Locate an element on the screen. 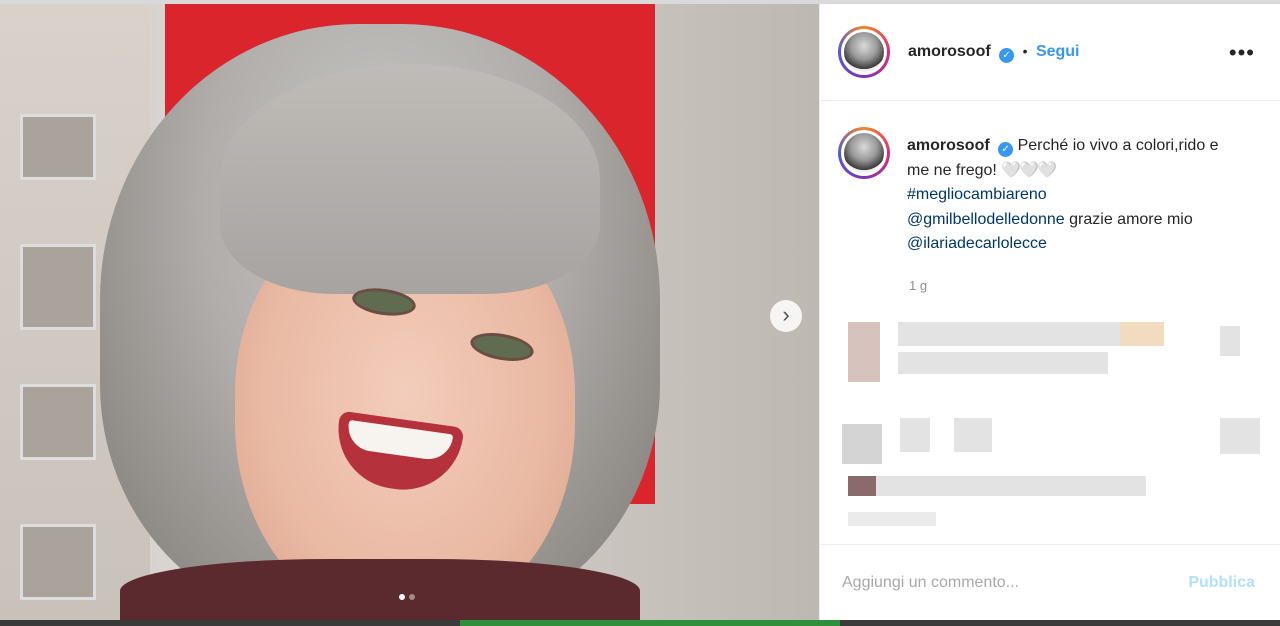  caption-text-2: grazie amore mio is located at coordinates (1131, 219).